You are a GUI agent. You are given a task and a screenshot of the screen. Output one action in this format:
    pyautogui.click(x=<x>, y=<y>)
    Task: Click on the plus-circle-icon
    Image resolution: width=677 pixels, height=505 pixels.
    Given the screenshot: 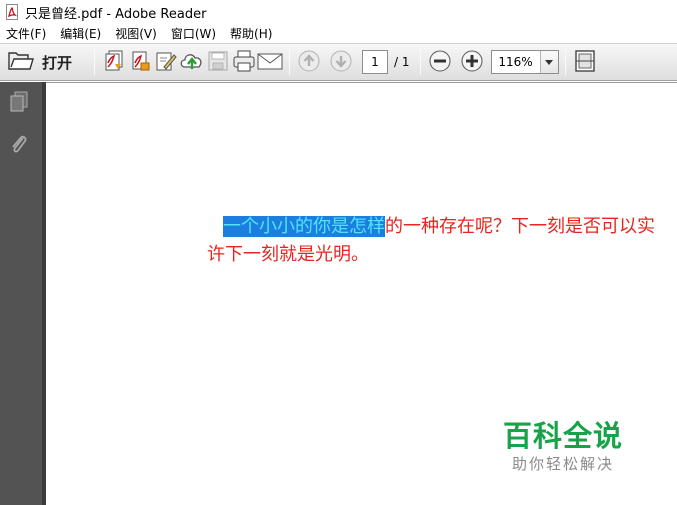 What is the action you would take?
    pyautogui.click(x=472, y=62)
    